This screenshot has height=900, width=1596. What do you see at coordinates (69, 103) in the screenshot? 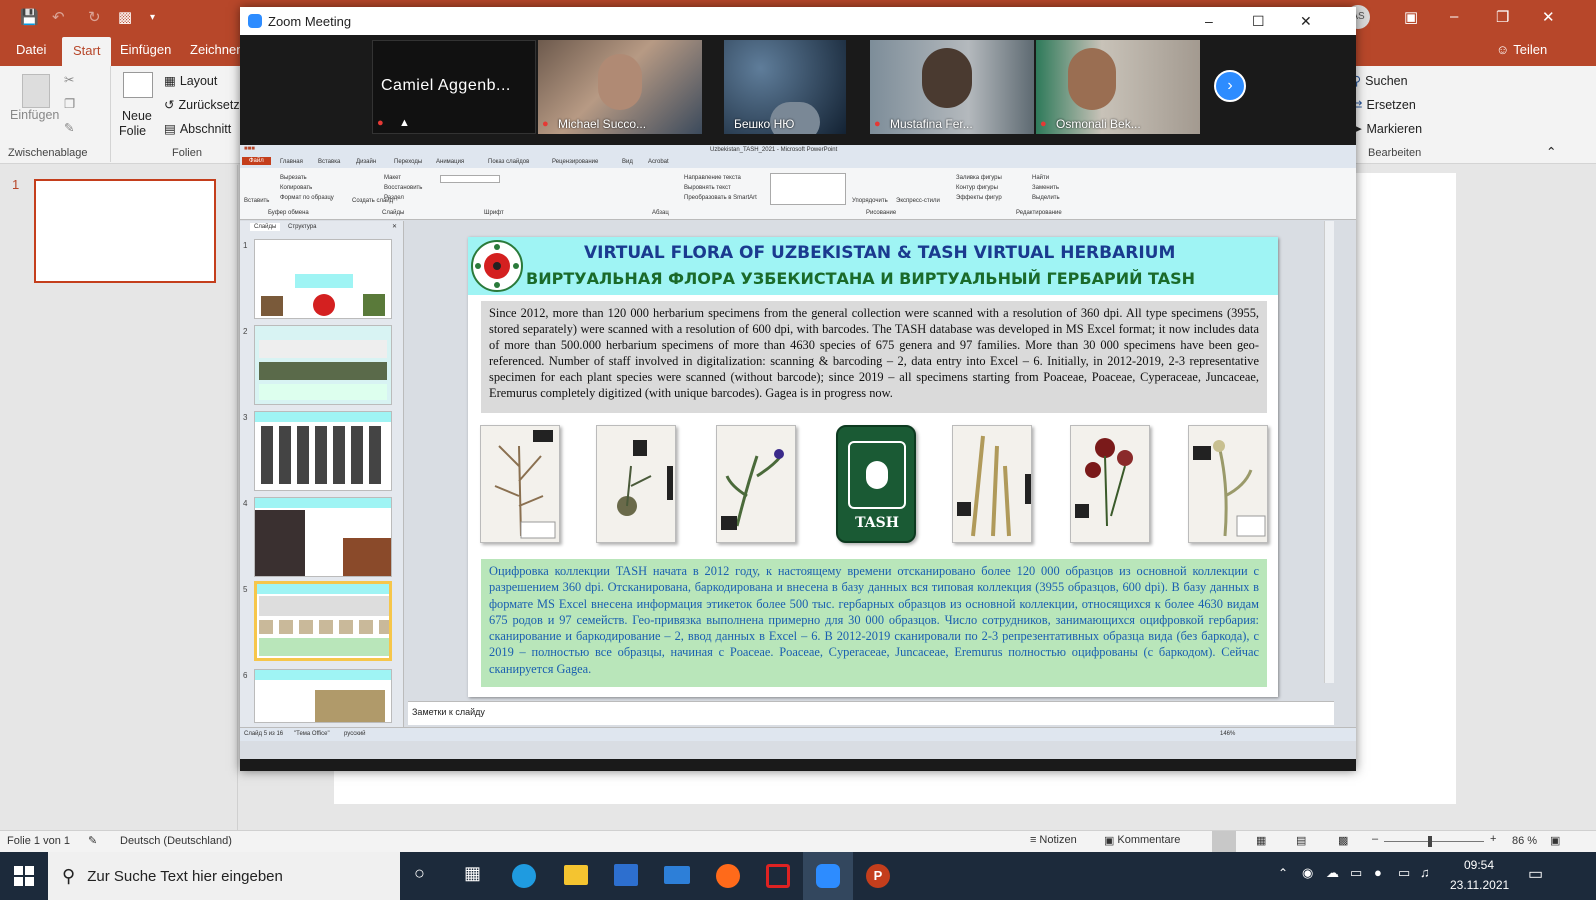
I see `copy-icon: ❐` at bounding box center [69, 103].